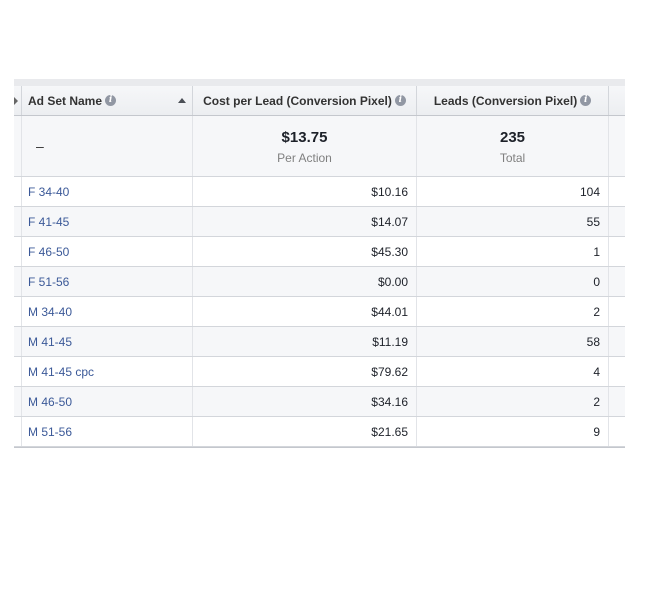  What do you see at coordinates (107, 371) in the screenshot?
I see `ad-set-name-link: M 41-45 cpc` at bounding box center [107, 371].